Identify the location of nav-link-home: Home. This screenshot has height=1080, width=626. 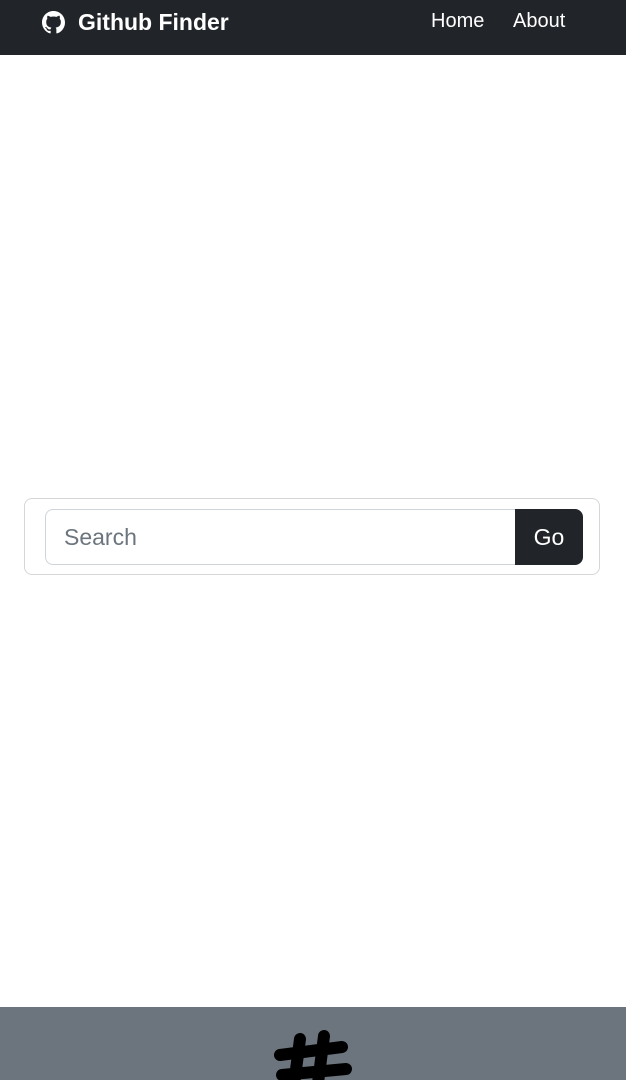
(457, 21).